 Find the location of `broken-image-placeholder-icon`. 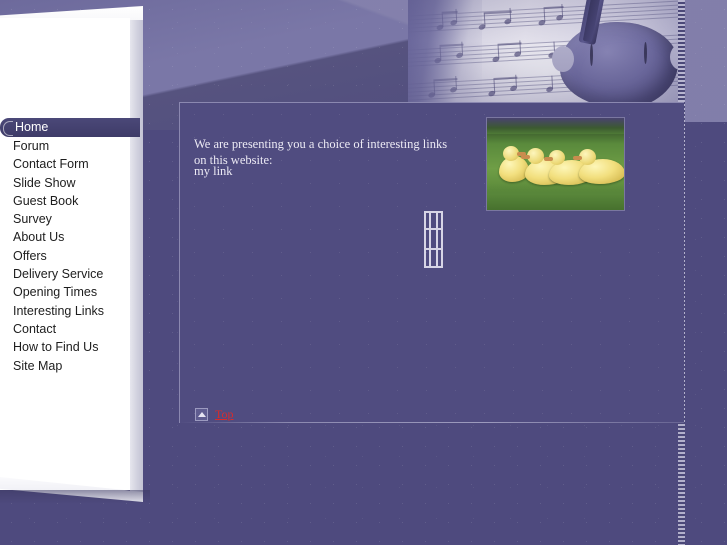

broken-image-placeholder-icon is located at coordinates (433, 239).